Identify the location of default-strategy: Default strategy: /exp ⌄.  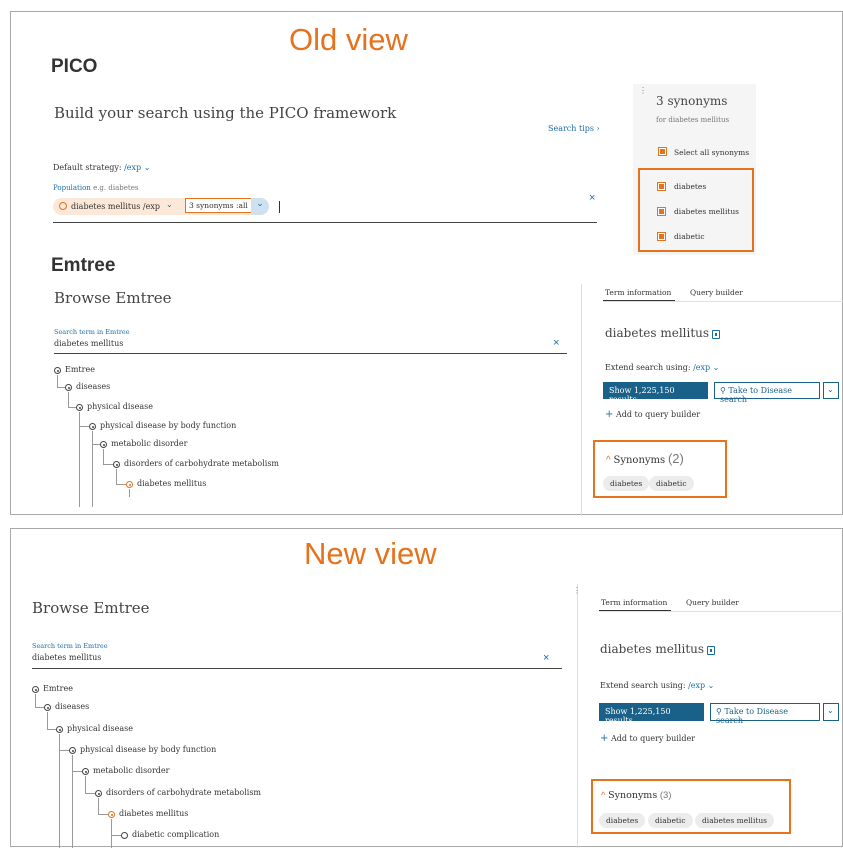
(101, 167).